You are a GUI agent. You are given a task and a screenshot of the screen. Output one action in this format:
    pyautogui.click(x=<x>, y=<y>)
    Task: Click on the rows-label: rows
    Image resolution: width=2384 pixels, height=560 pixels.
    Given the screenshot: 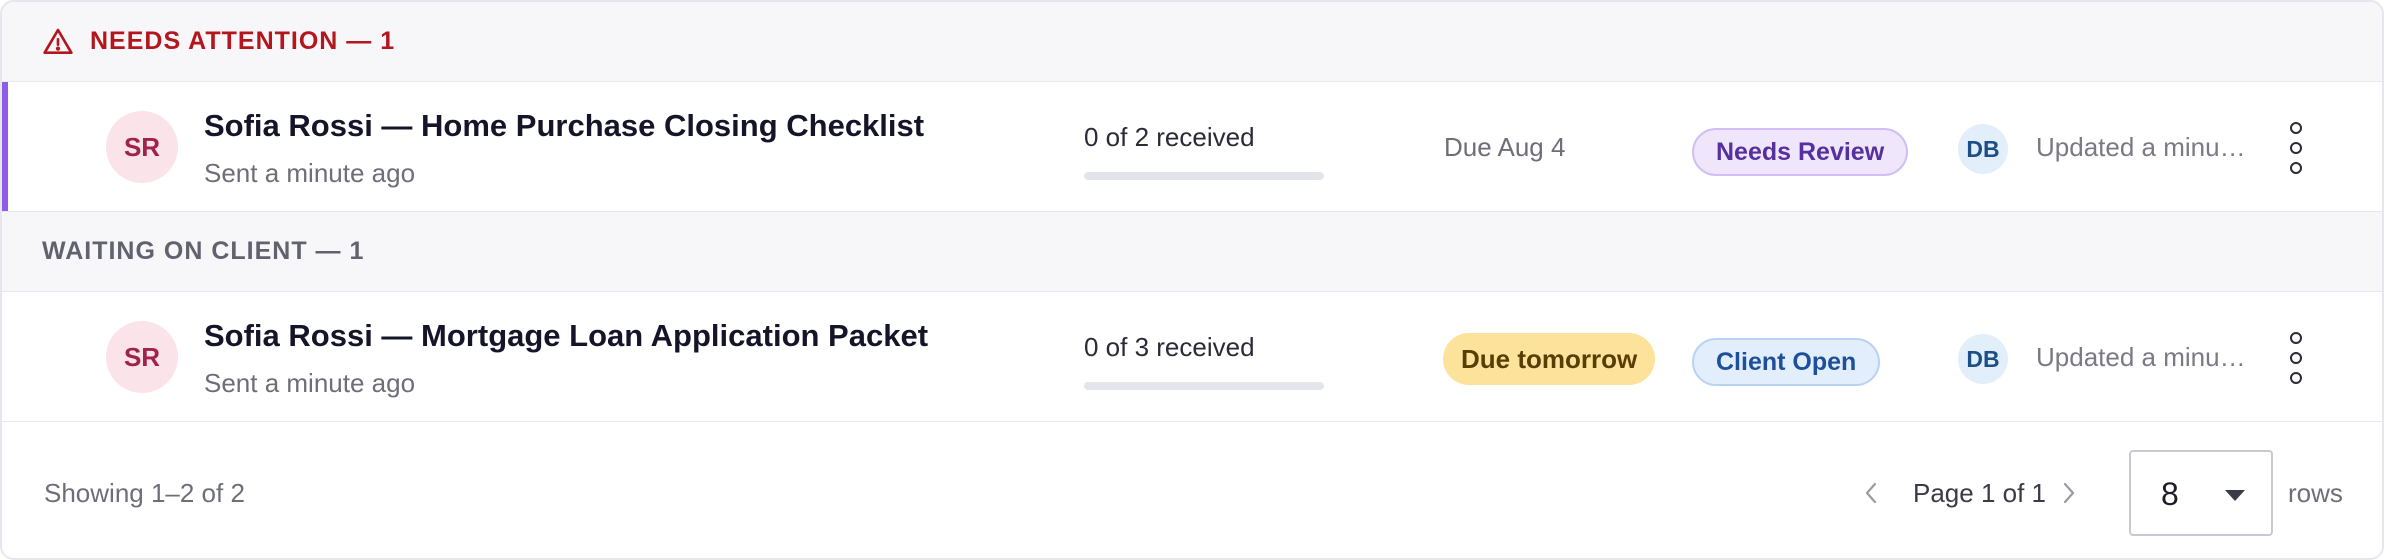 What is the action you would take?
    pyautogui.click(x=2315, y=493)
    